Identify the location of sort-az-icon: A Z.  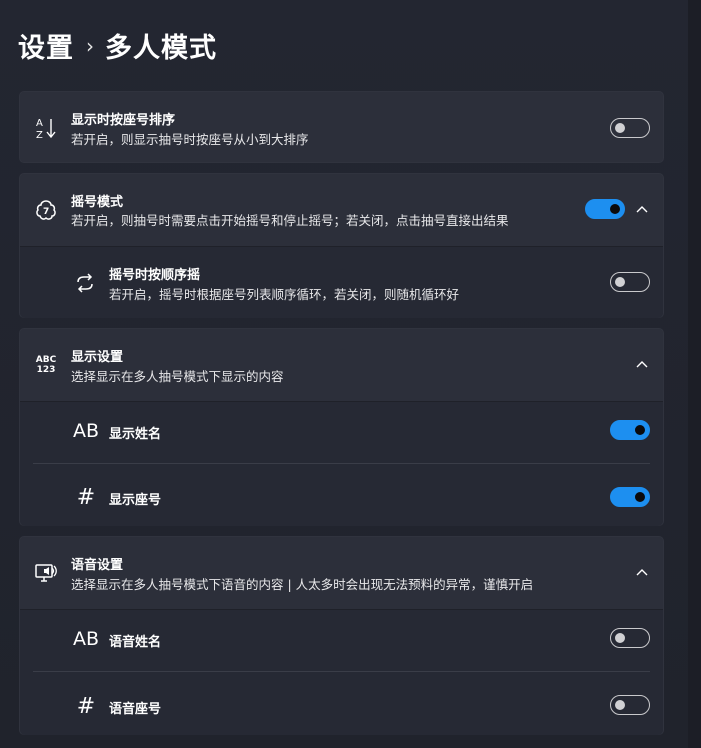
(46, 128).